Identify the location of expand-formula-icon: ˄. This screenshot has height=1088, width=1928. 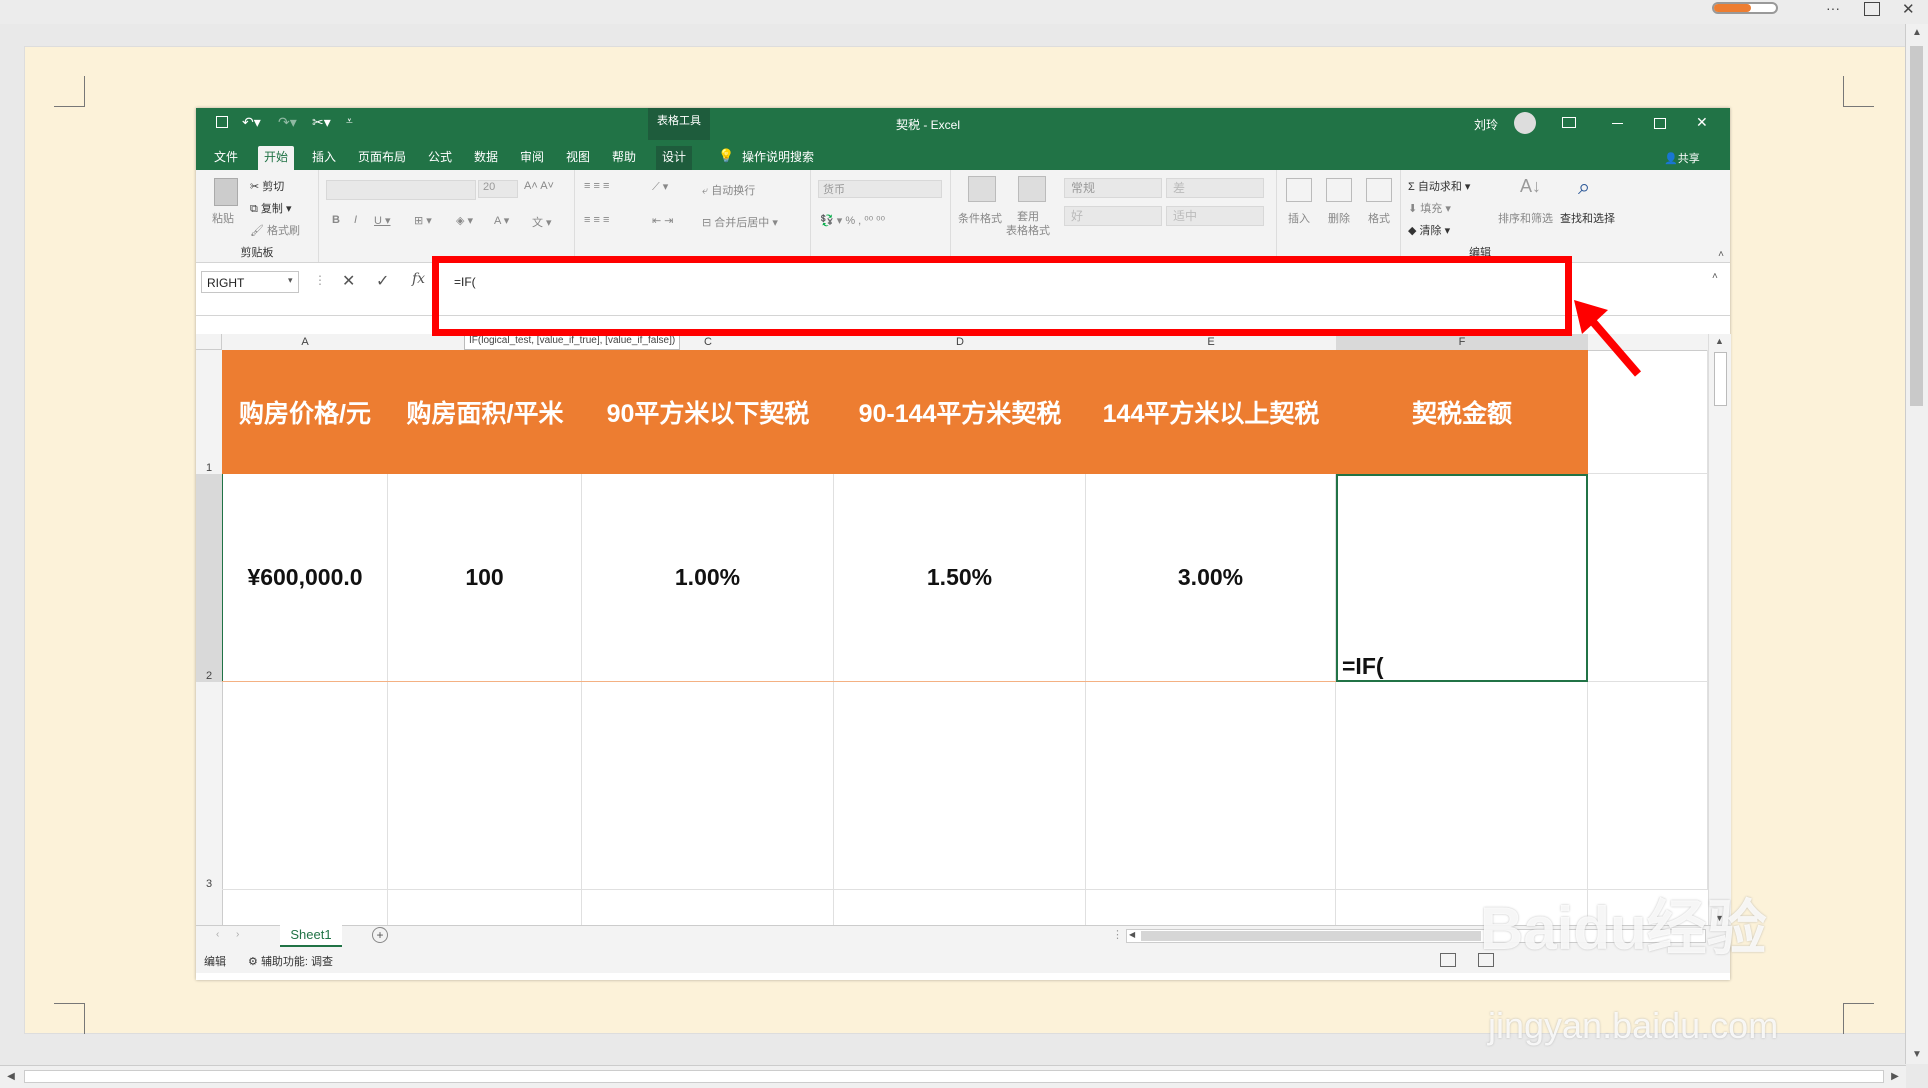
(1715, 276).